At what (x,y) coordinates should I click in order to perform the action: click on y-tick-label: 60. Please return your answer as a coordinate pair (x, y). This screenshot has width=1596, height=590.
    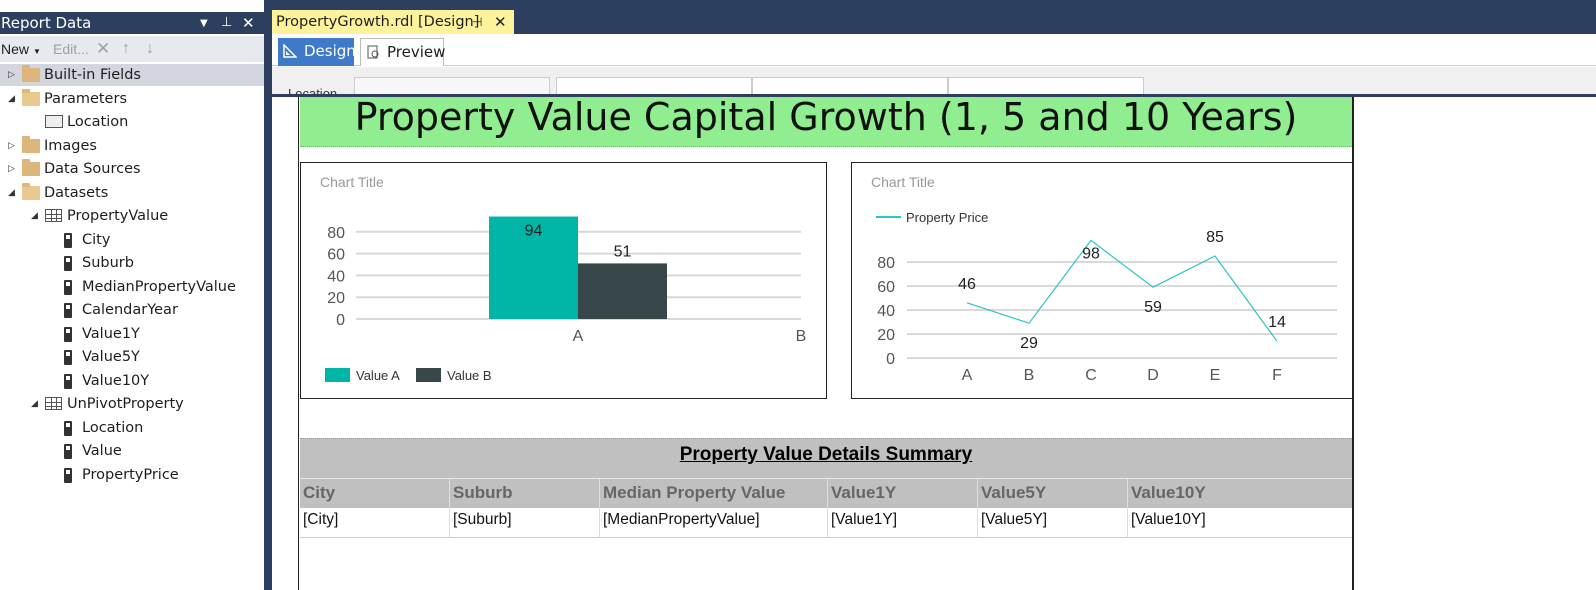
    Looking at the image, I should click on (886, 287).